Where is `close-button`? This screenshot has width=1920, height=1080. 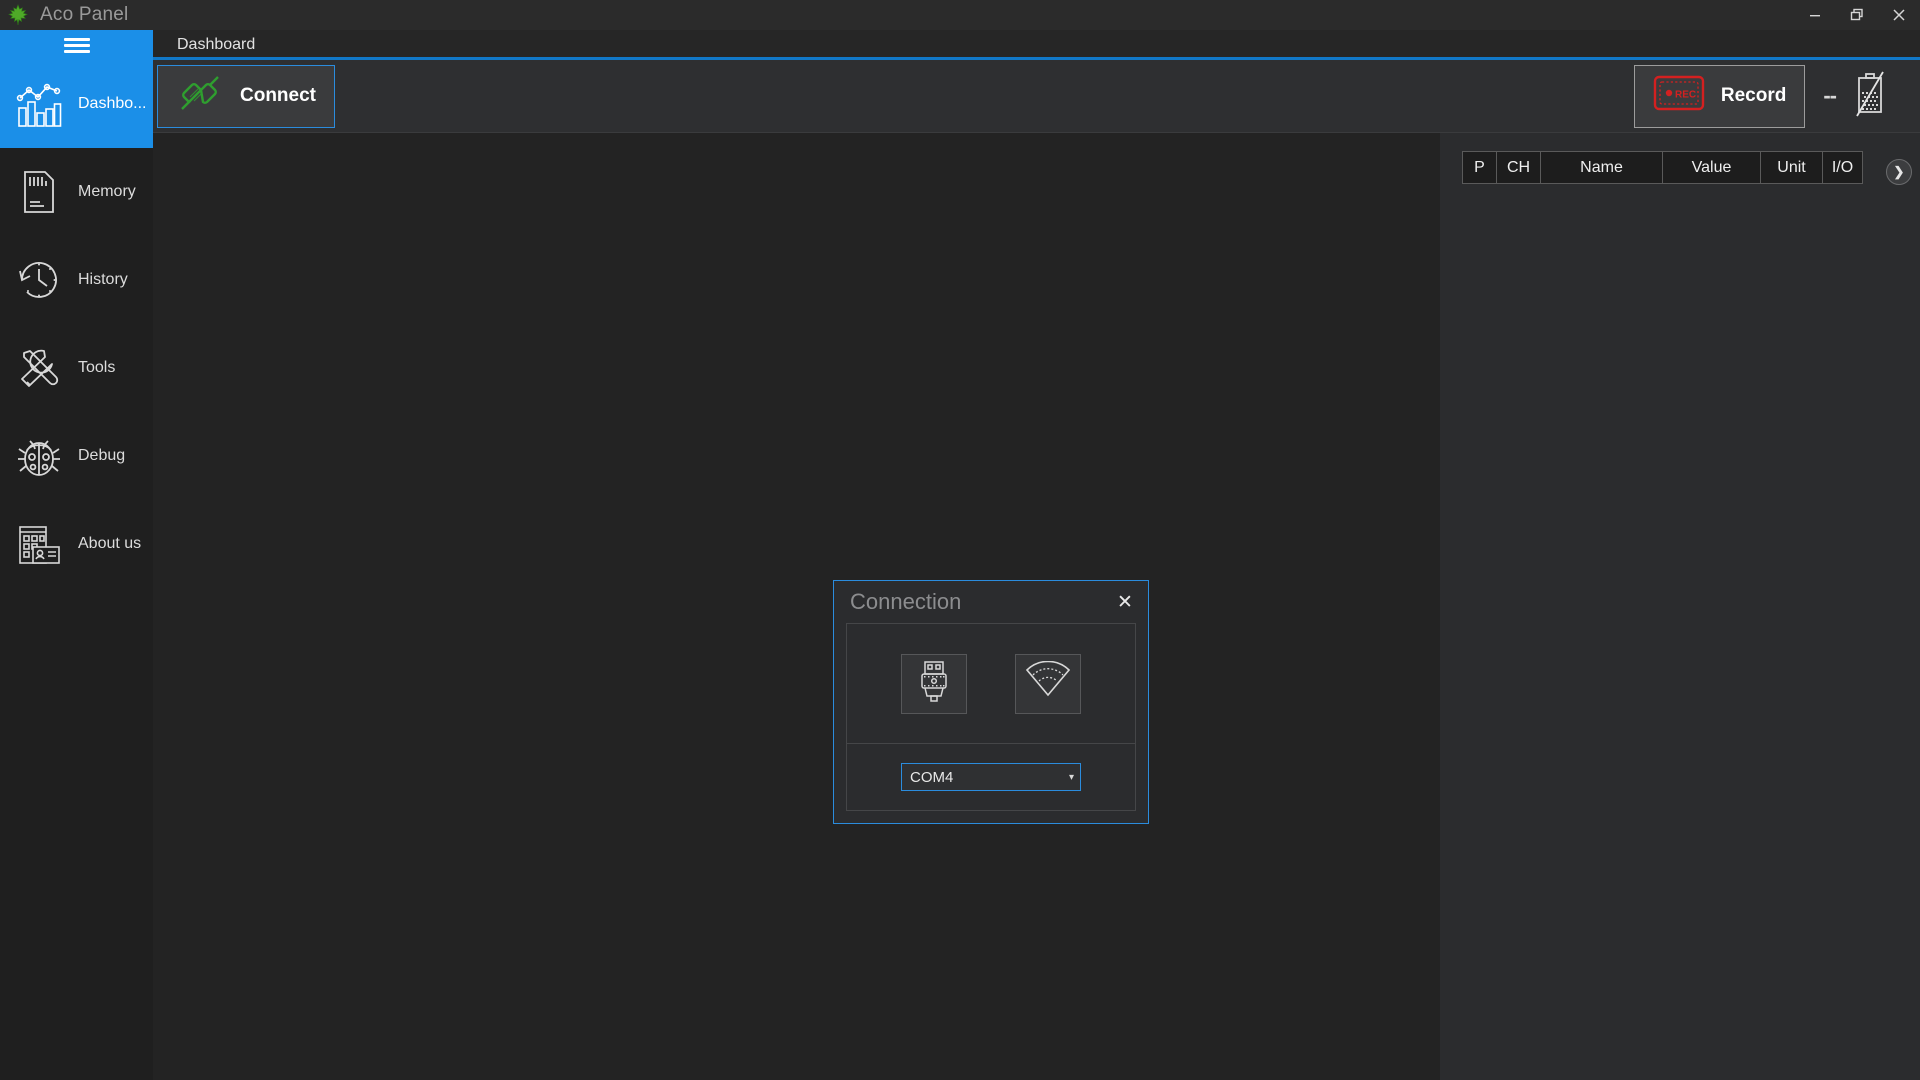
close-button is located at coordinates (1899, 15).